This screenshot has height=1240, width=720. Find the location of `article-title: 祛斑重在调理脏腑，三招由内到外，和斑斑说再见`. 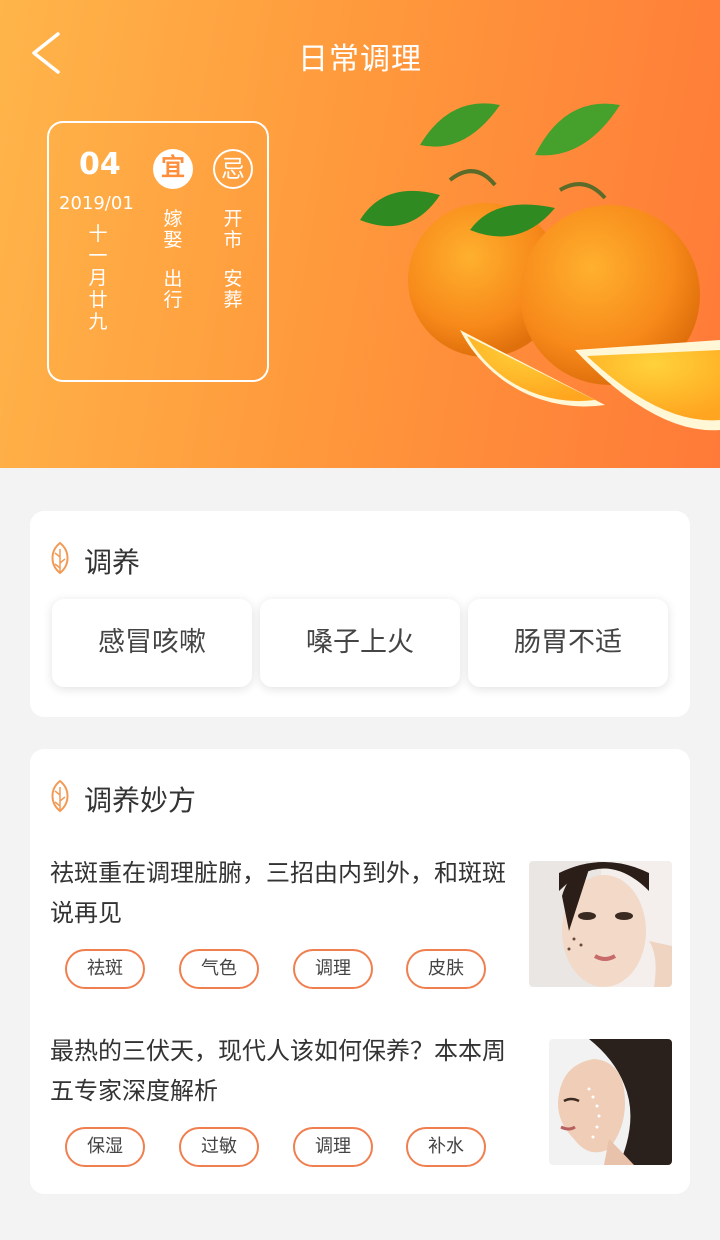

article-title: 祛斑重在调理脏腑，三招由内到外，和斑斑说再见 is located at coordinates (280, 893).